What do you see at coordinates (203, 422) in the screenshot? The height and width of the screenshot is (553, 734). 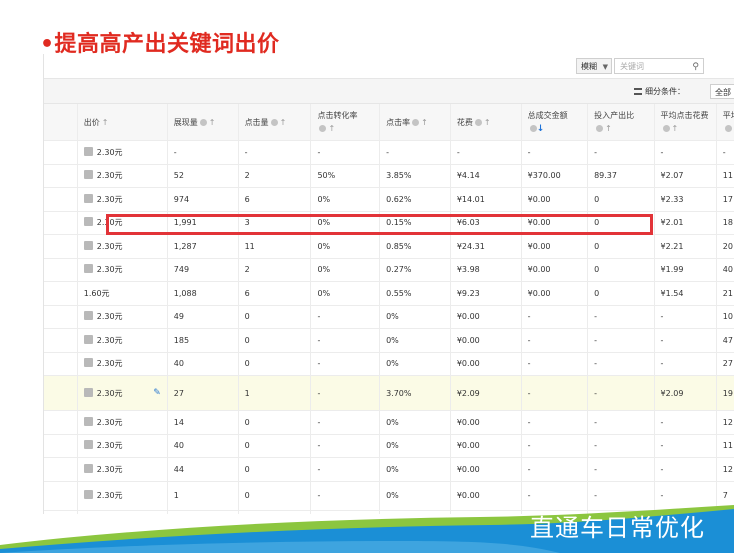 I see `table-cell: 14` at bounding box center [203, 422].